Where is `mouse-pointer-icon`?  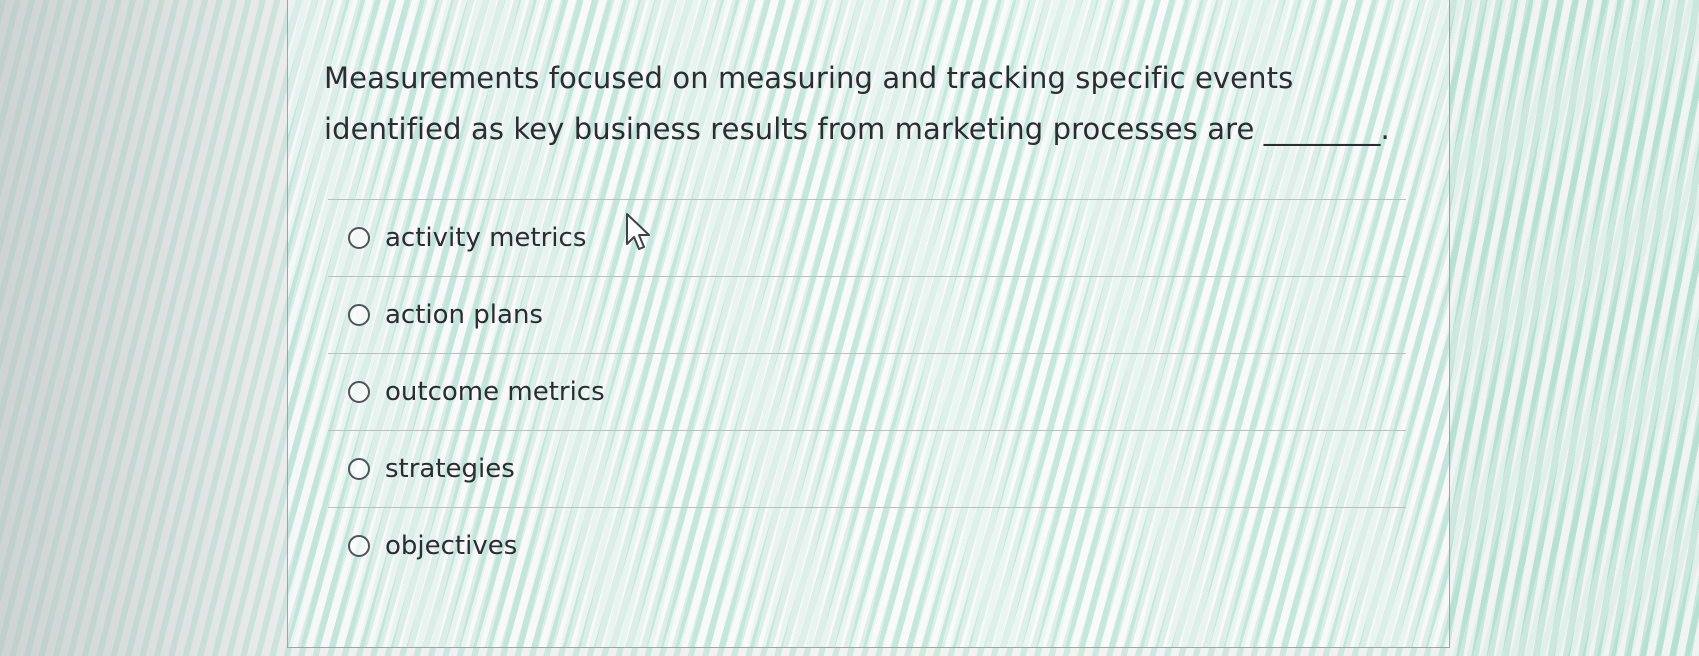 mouse-pointer-icon is located at coordinates (638, 231).